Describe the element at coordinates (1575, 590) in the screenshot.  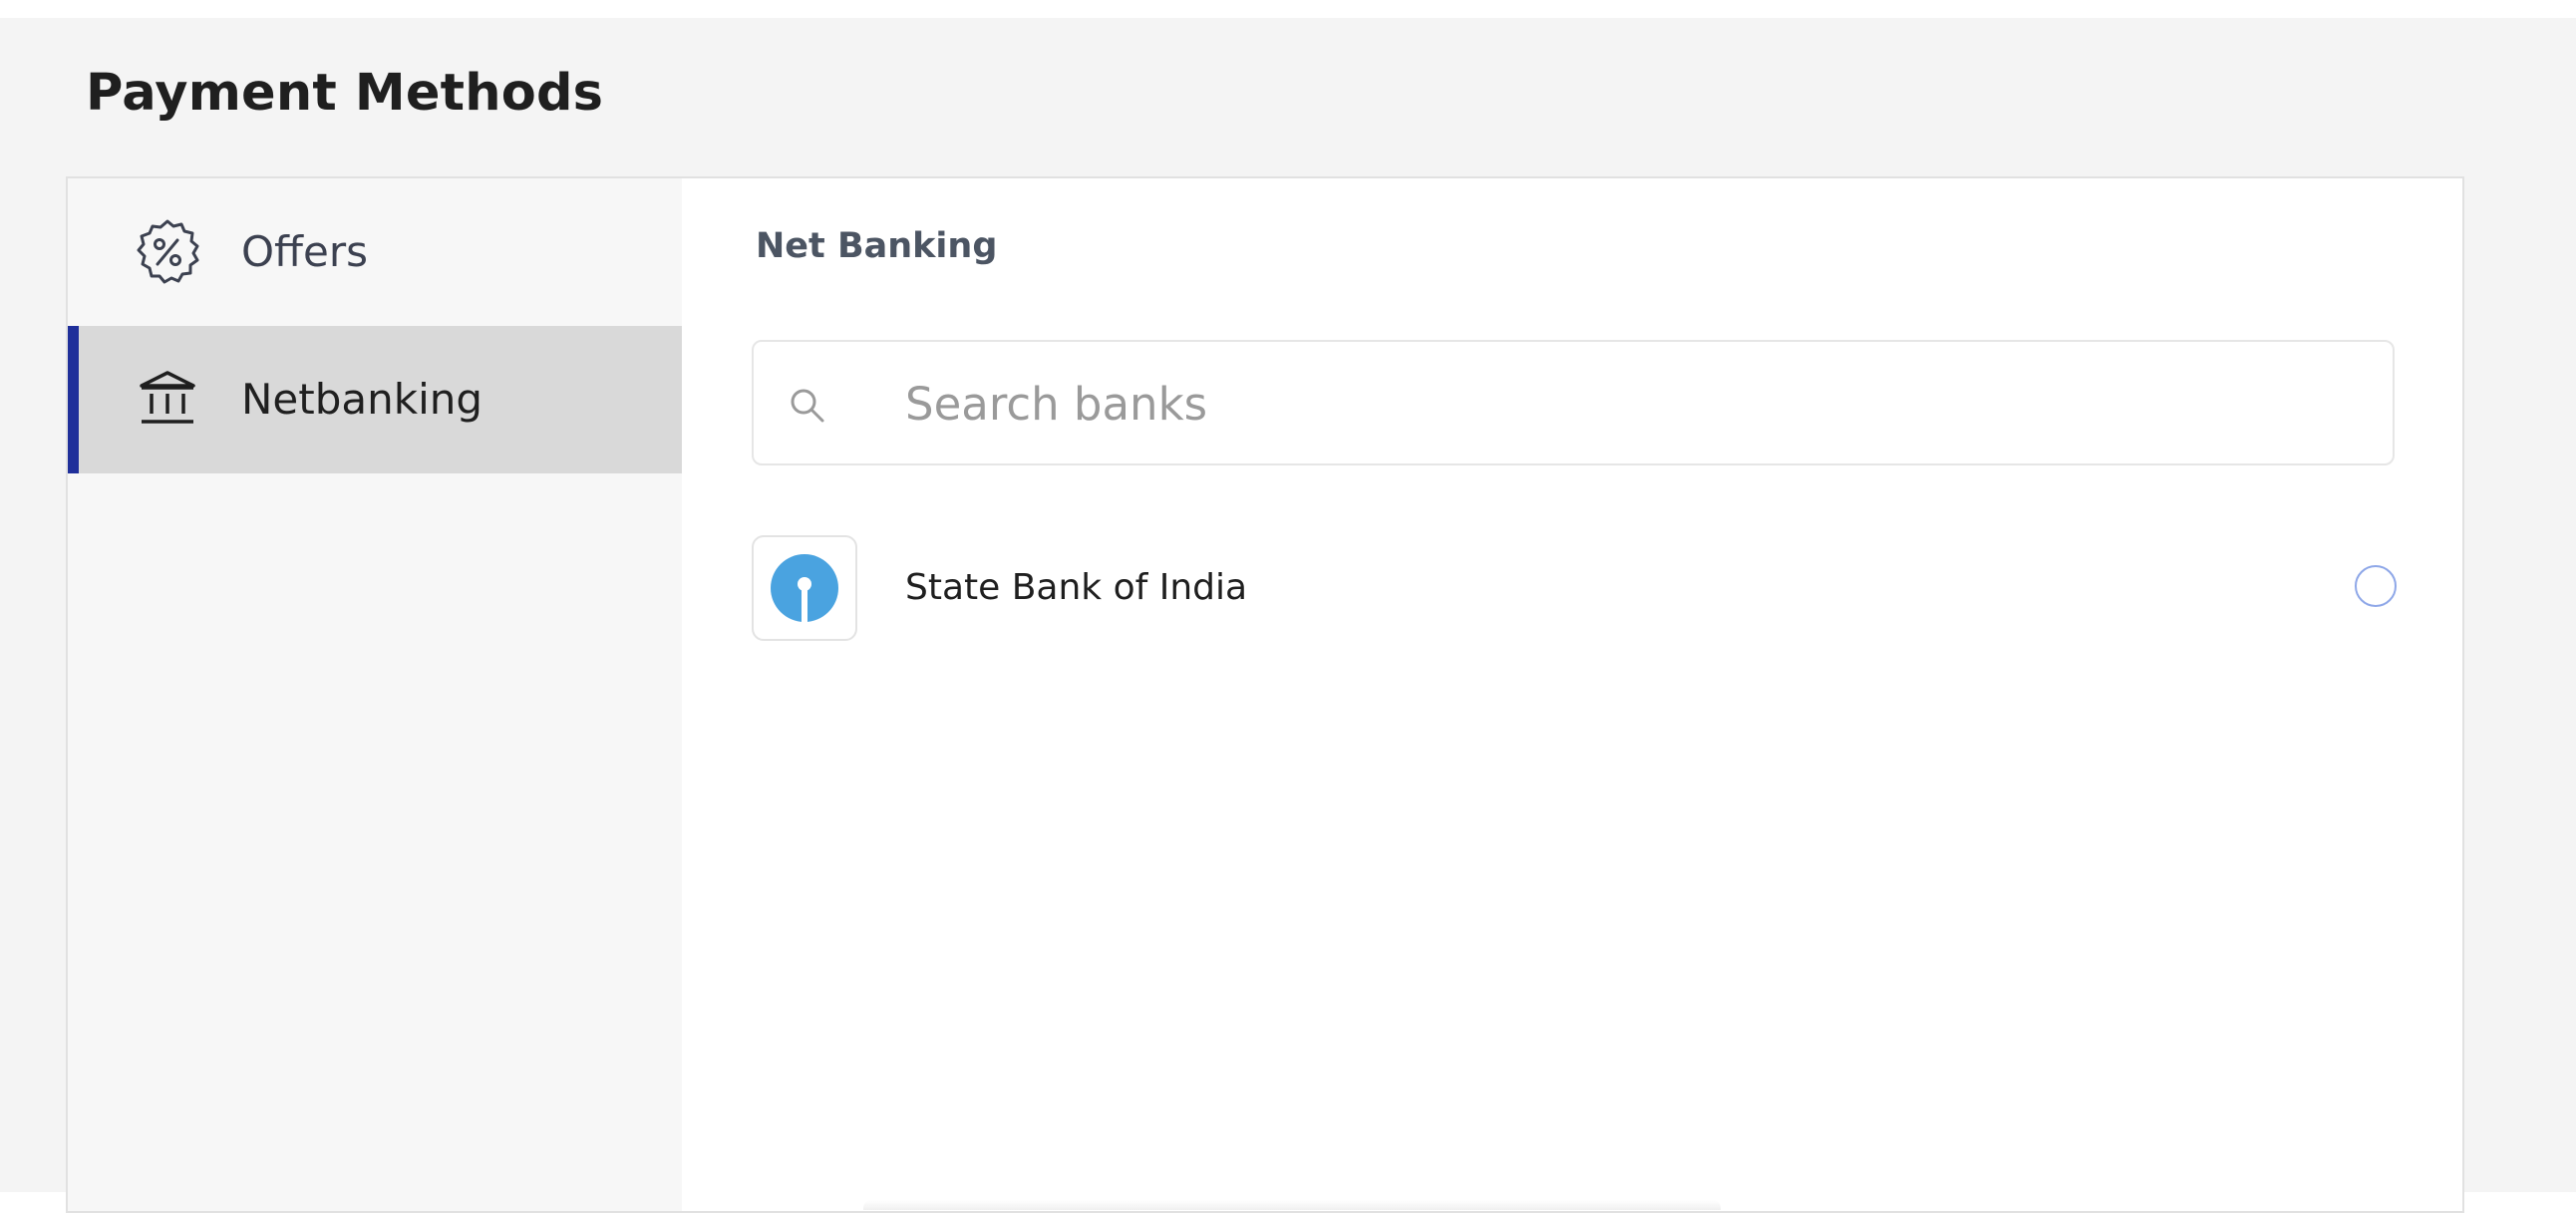
I see `bank-list-item: State Bank of India` at that location.